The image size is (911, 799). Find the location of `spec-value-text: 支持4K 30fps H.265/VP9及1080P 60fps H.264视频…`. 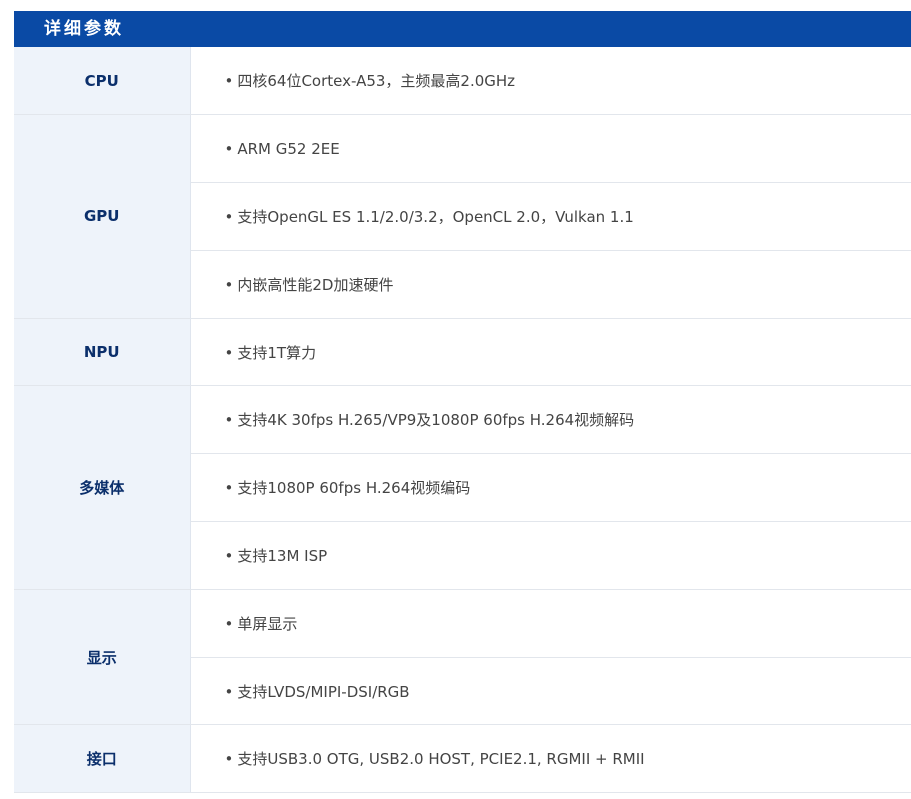

spec-value-text: 支持4K 30fps H.265/VP9及1080P 60fps H.264视频… is located at coordinates (436, 420).